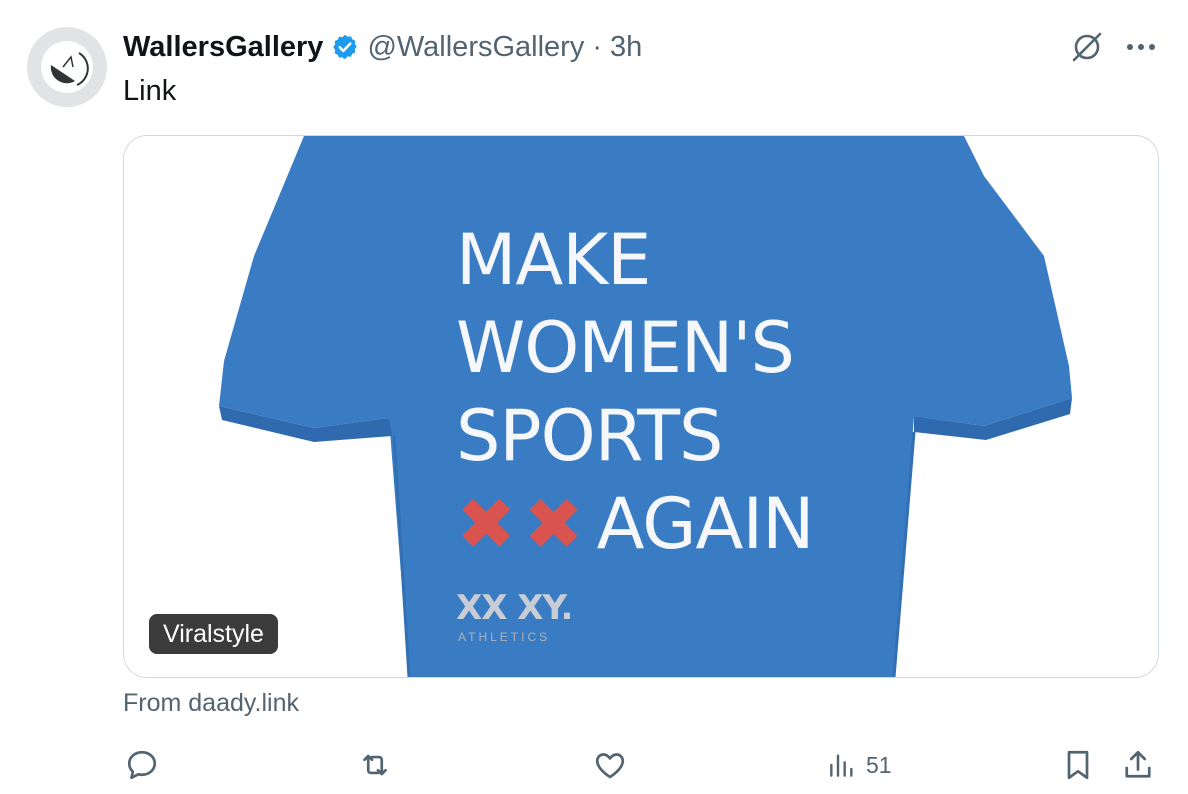  What do you see at coordinates (553, 260) in the screenshot?
I see `slogan-line-1: MAKE` at bounding box center [553, 260].